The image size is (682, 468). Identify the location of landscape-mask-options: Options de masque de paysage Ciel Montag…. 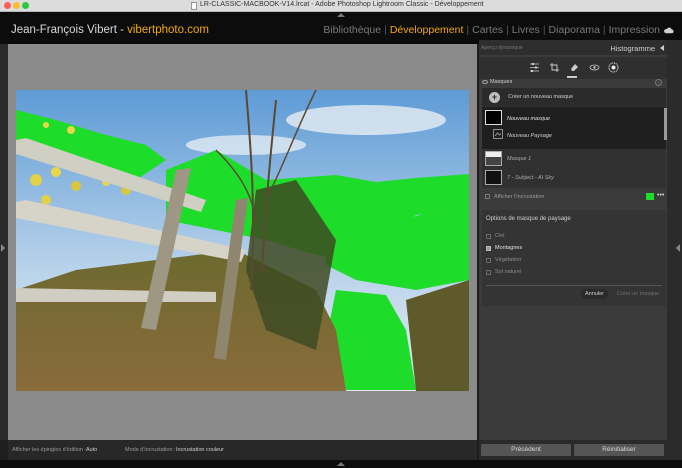
(574, 258).